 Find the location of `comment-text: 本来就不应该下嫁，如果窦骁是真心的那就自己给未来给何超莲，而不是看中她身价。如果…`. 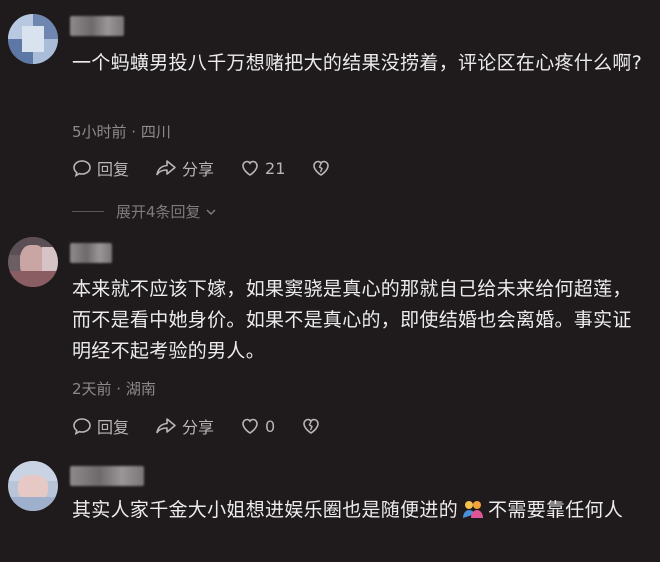

comment-text: 本来就不应该下嫁，如果窦骁是真心的那就自己给未来给何超莲，而不是看中她身价。如果… is located at coordinates (352, 320).